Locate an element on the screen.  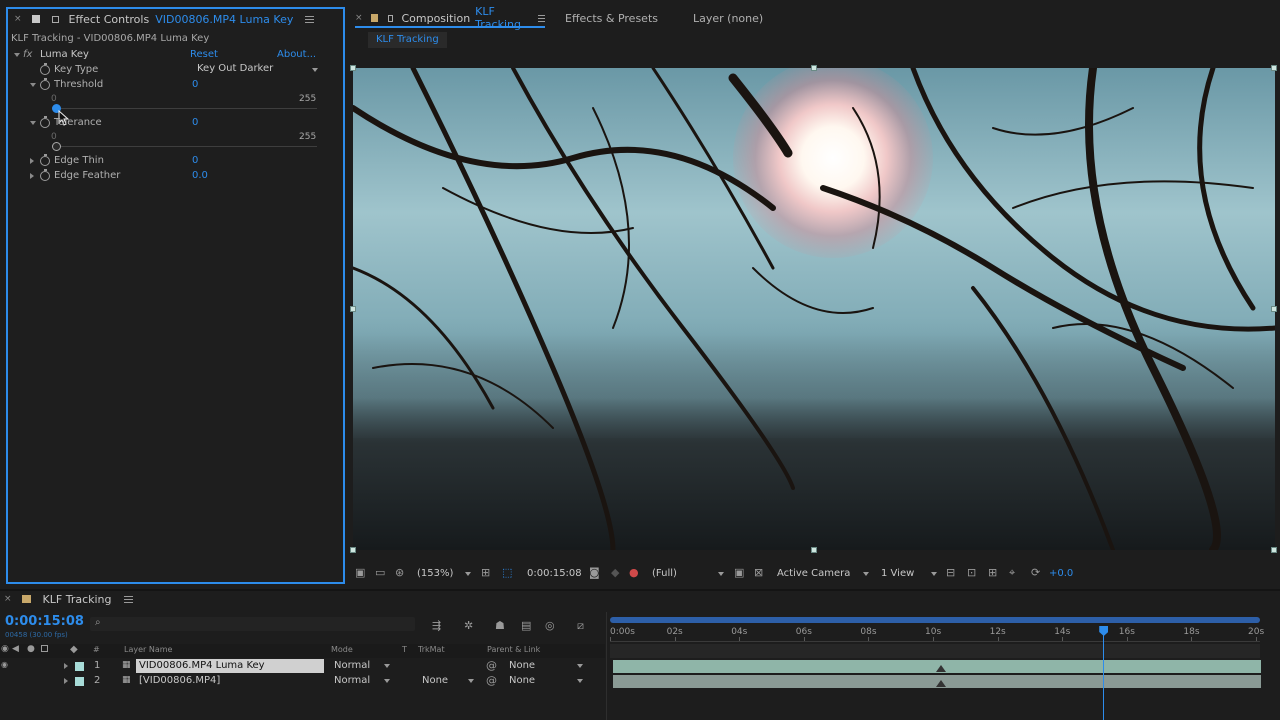
views-dropdown: 1 View is located at coordinates (909, 573).